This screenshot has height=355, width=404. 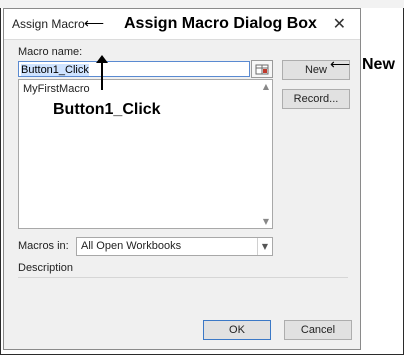 I want to click on worksheet-background, so click(x=202, y=4).